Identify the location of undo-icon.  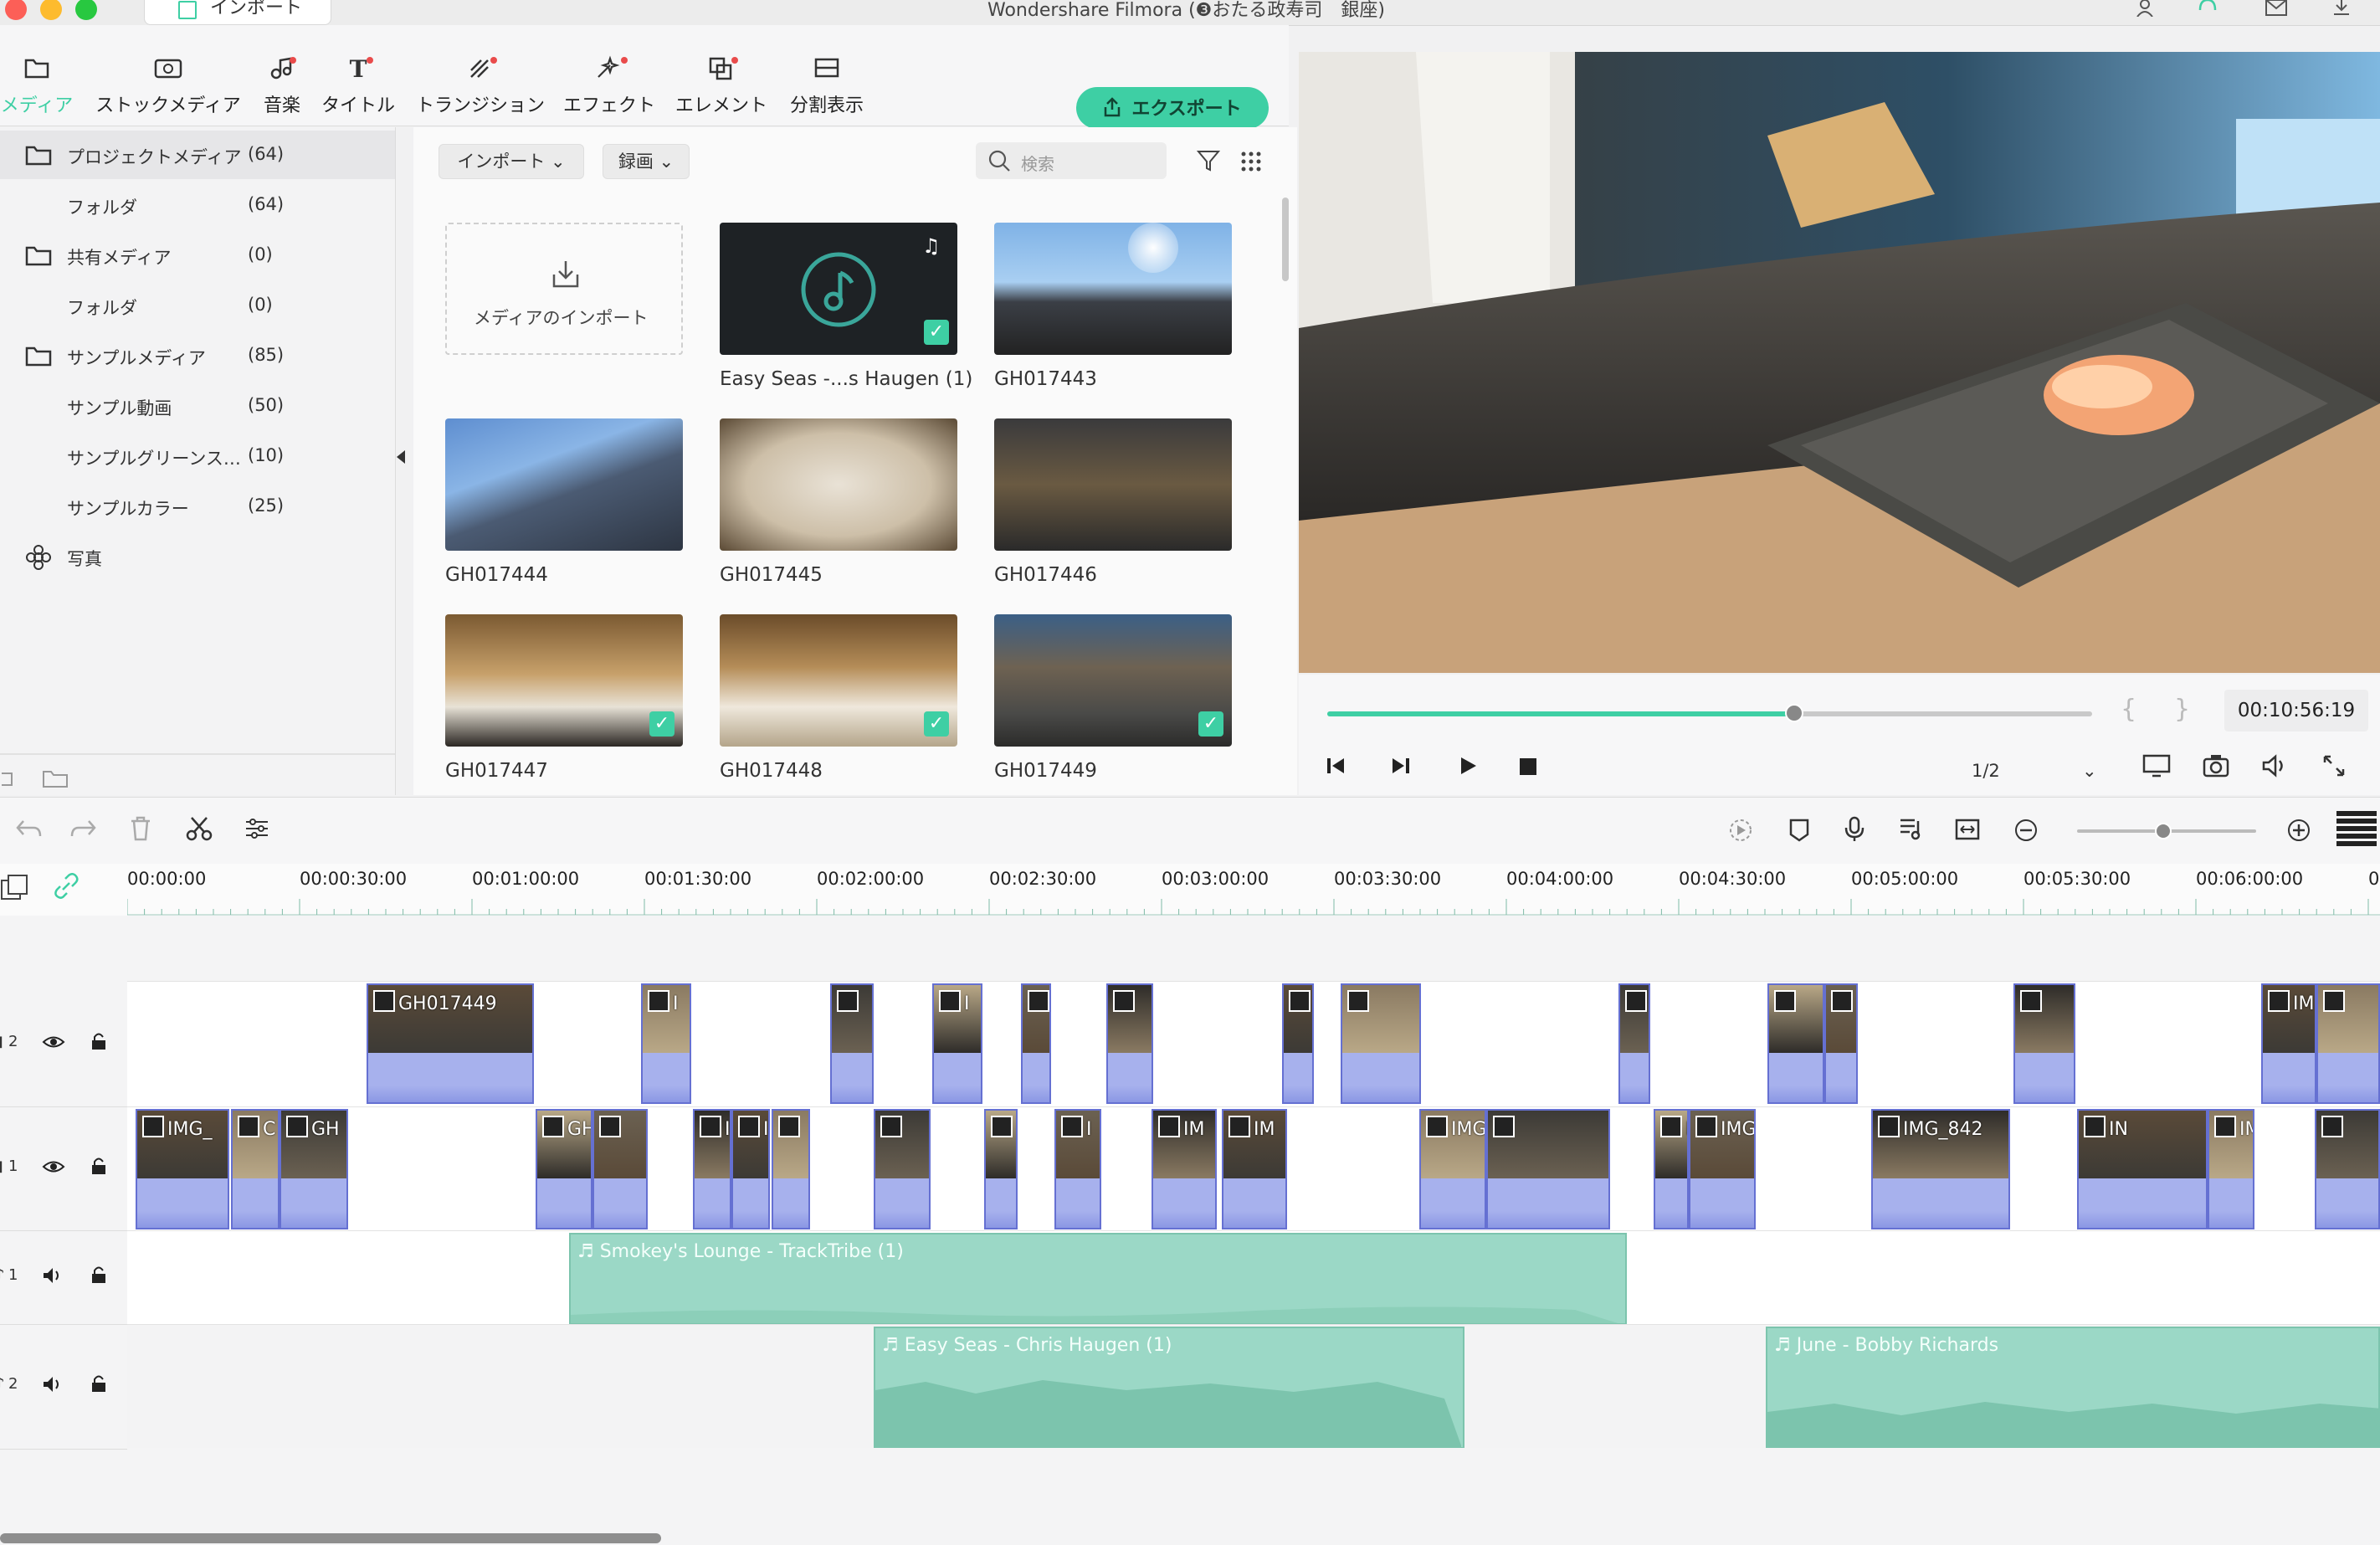
(28, 831).